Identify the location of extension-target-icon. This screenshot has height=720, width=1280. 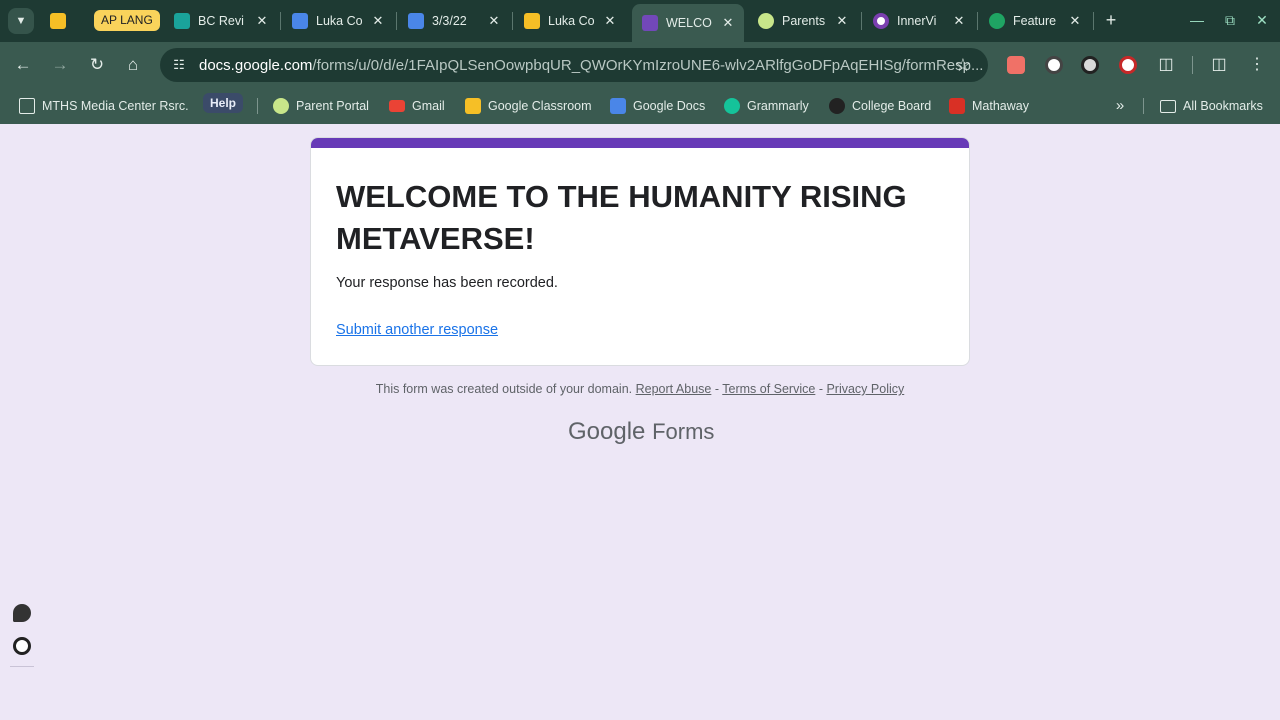
(1128, 65).